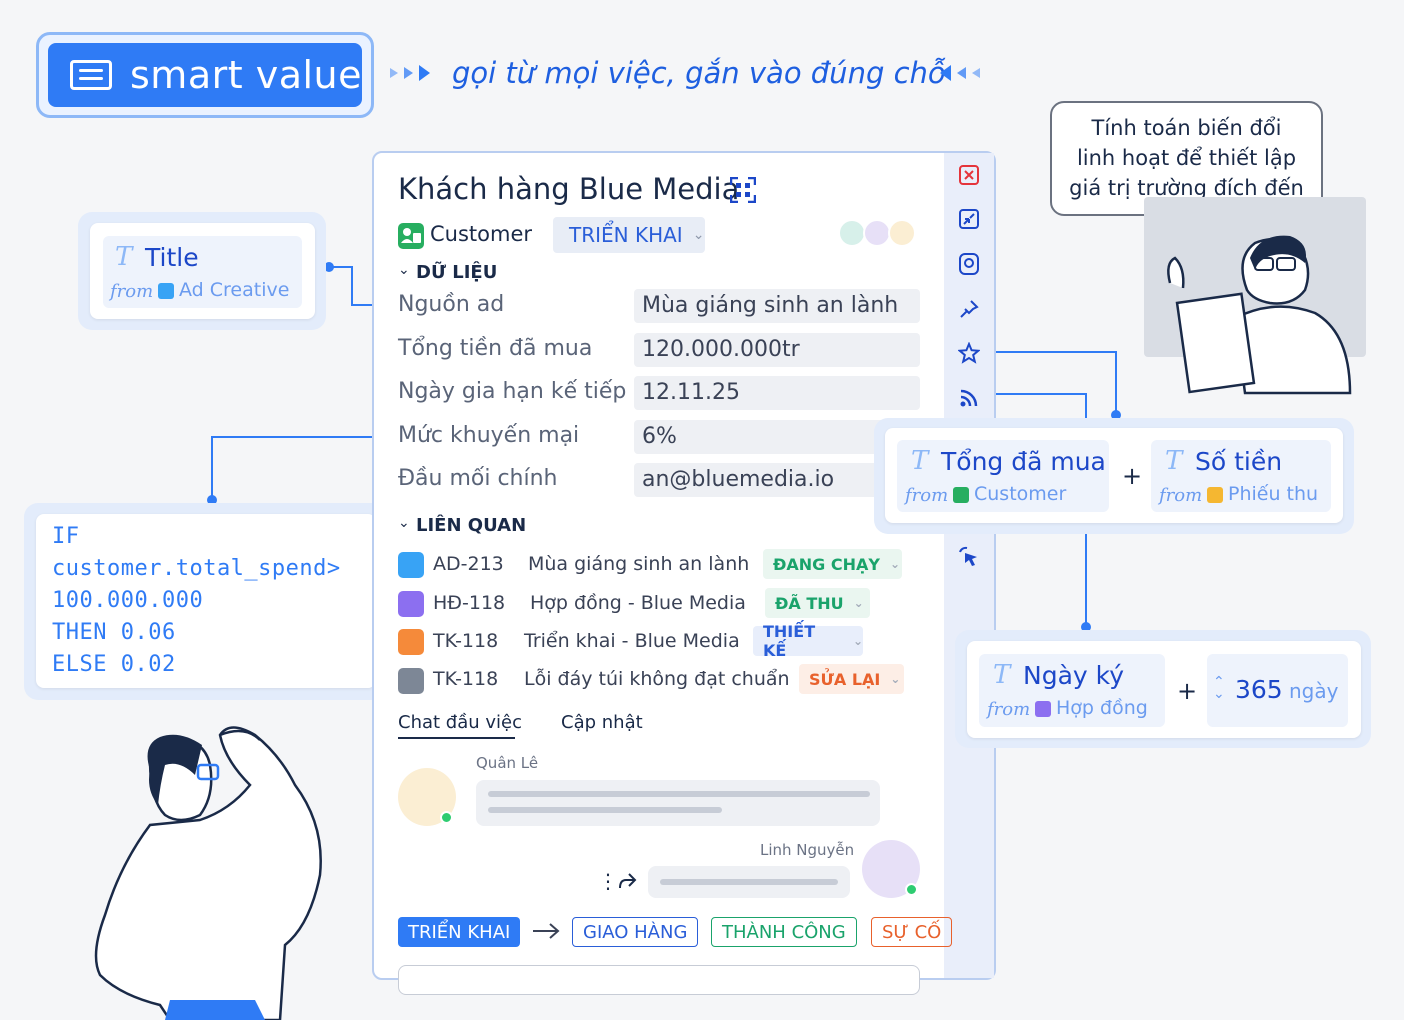 The height and width of the screenshot is (1020, 1404). What do you see at coordinates (969, 309) in the screenshot?
I see `pin-icon` at bounding box center [969, 309].